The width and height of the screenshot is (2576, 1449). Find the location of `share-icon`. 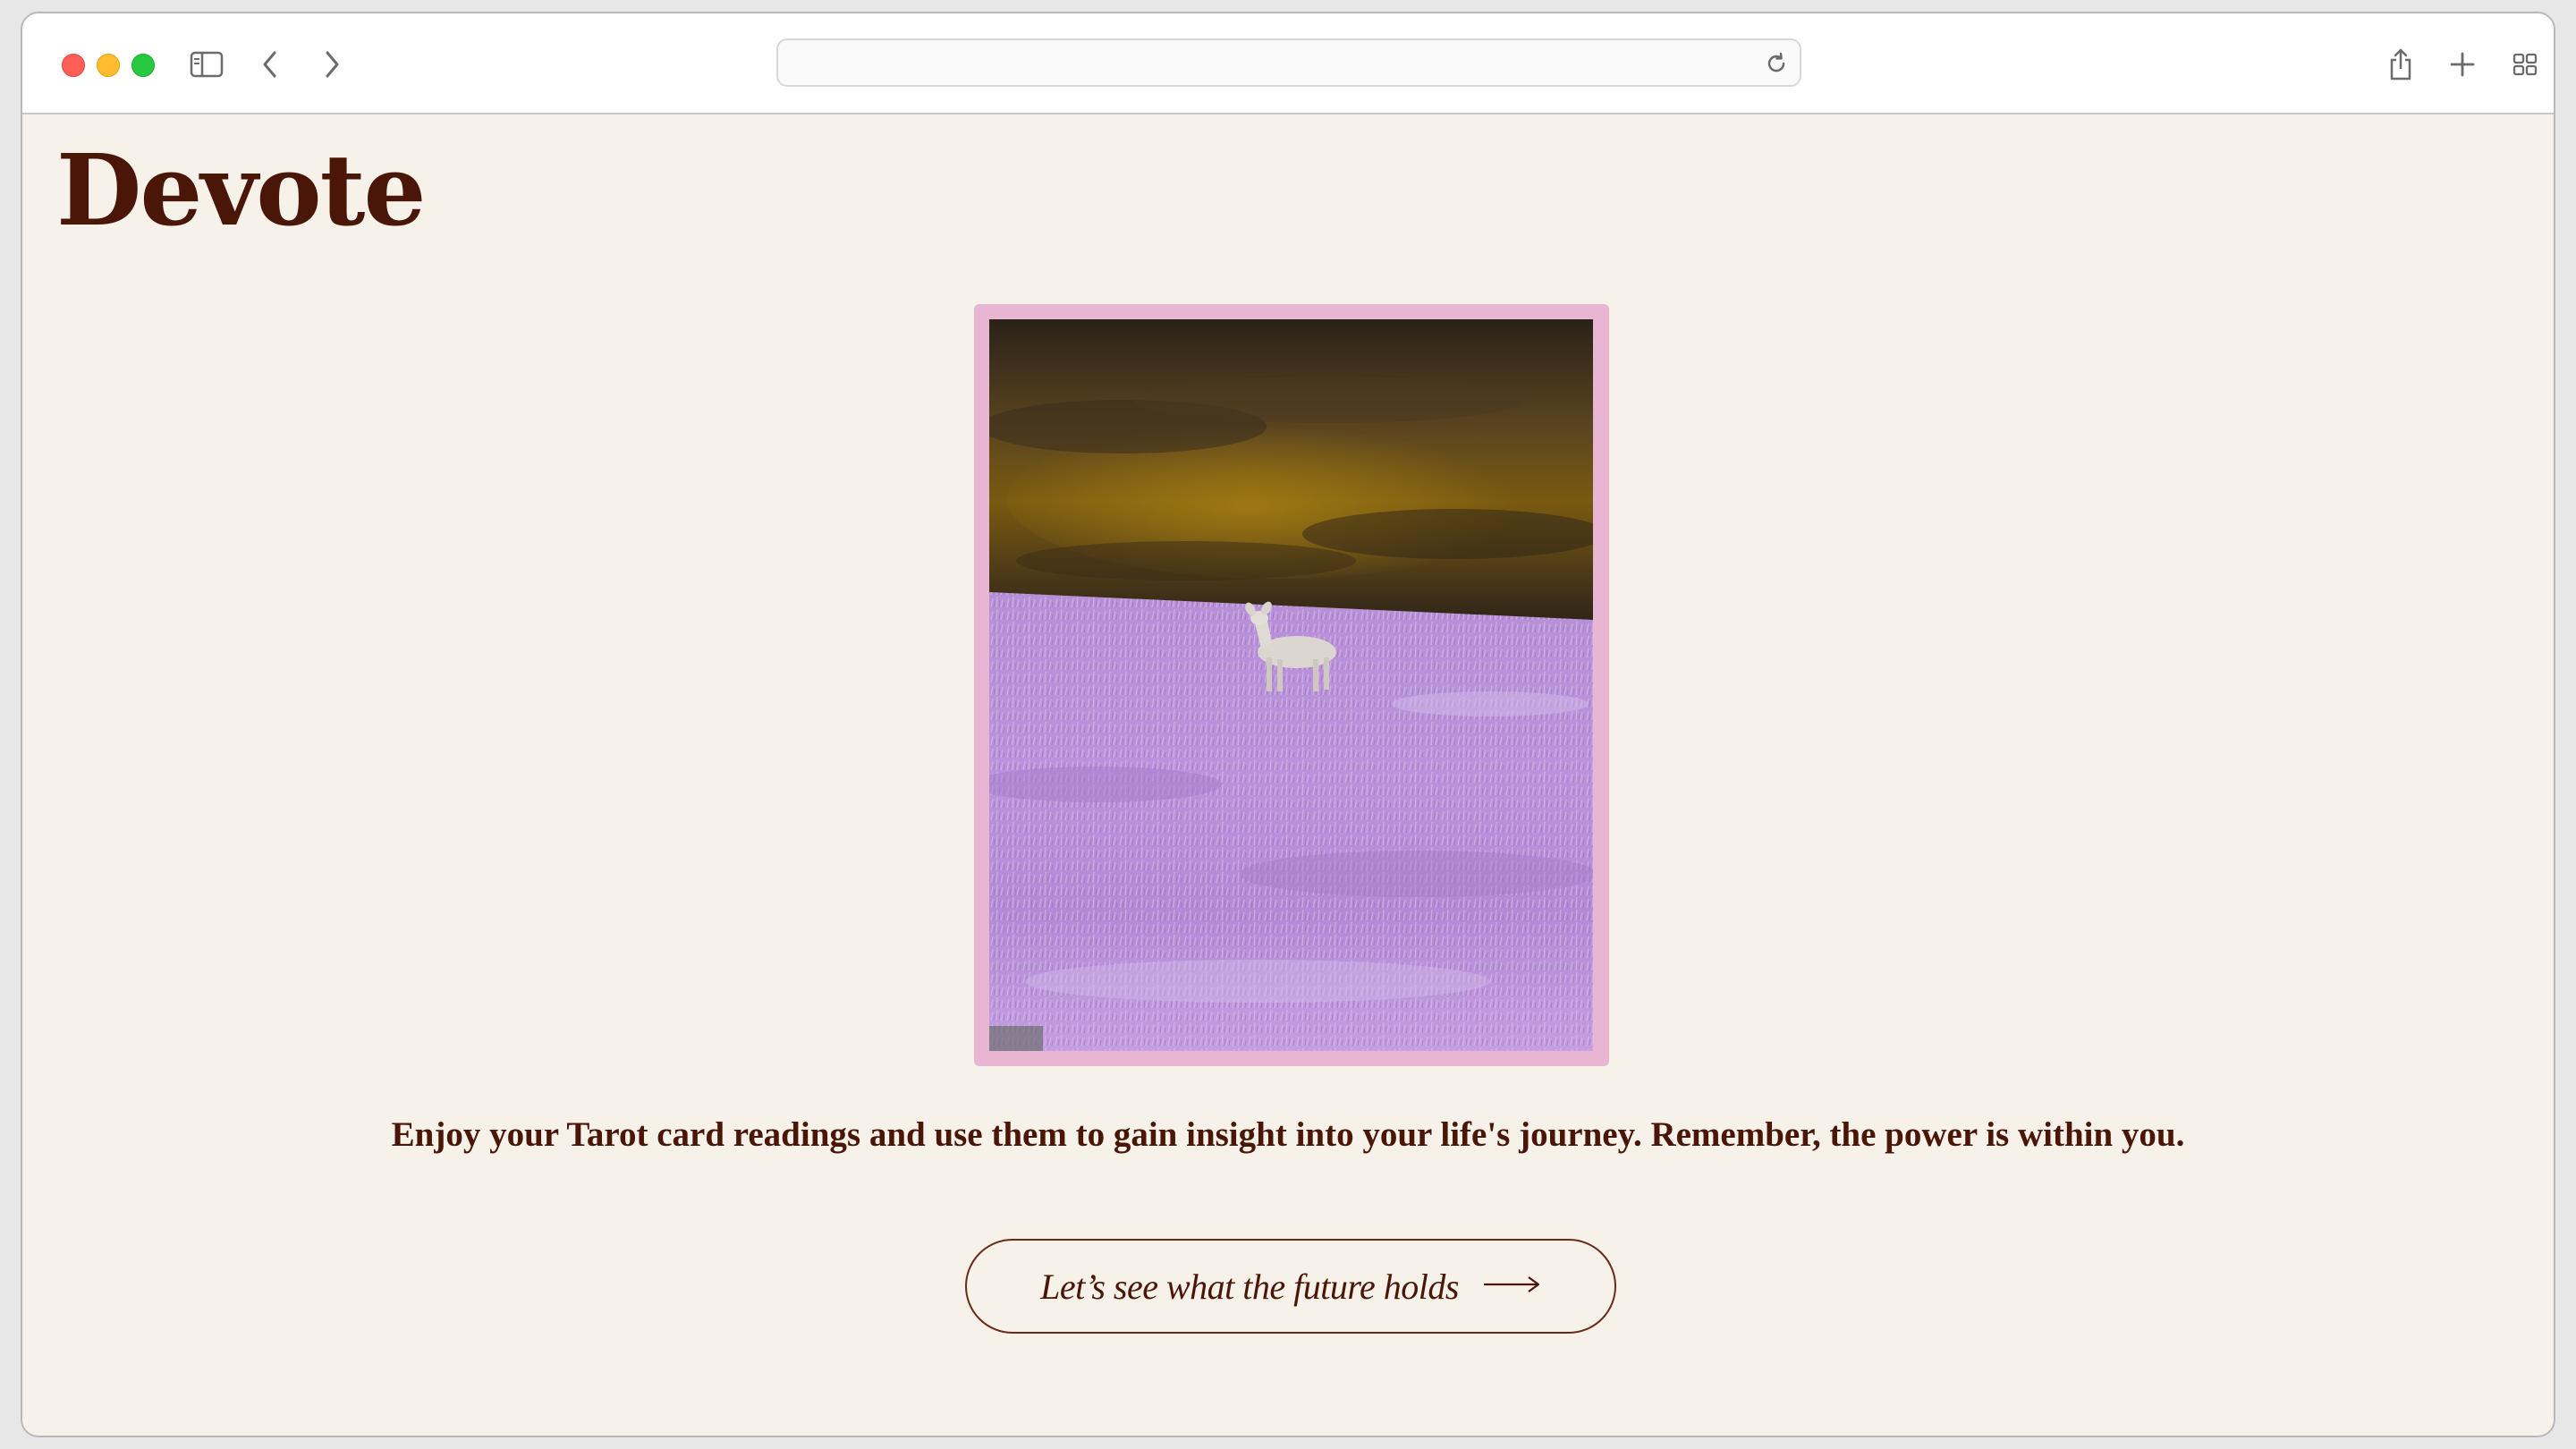

share-icon is located at coordinates (2400, 64).